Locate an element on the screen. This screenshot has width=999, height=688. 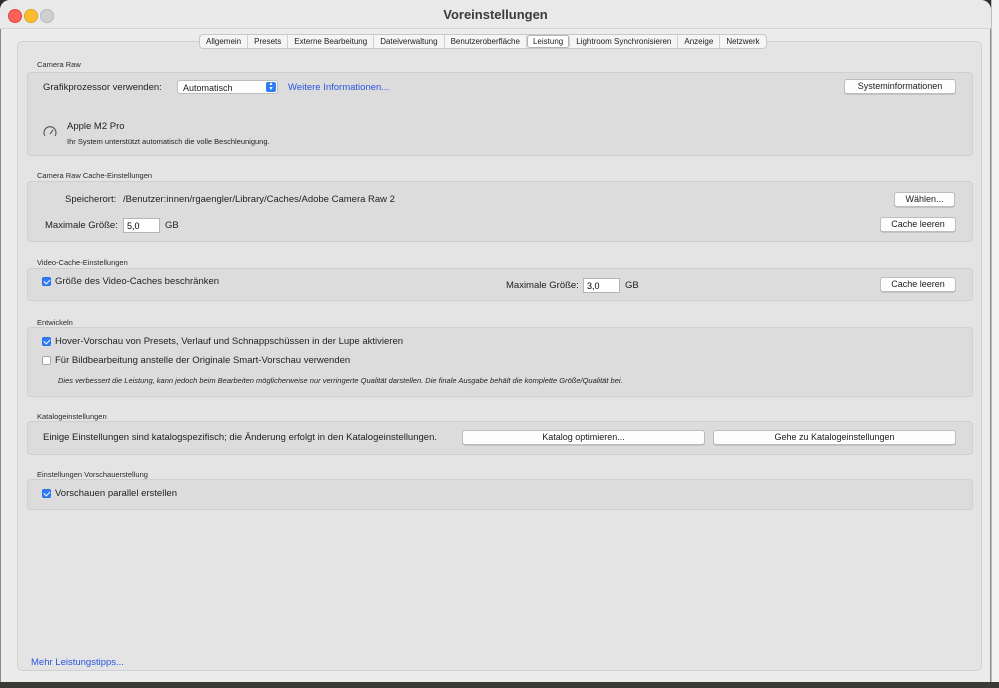
video-cache-unit: GB is located at coordinates (632, 285).